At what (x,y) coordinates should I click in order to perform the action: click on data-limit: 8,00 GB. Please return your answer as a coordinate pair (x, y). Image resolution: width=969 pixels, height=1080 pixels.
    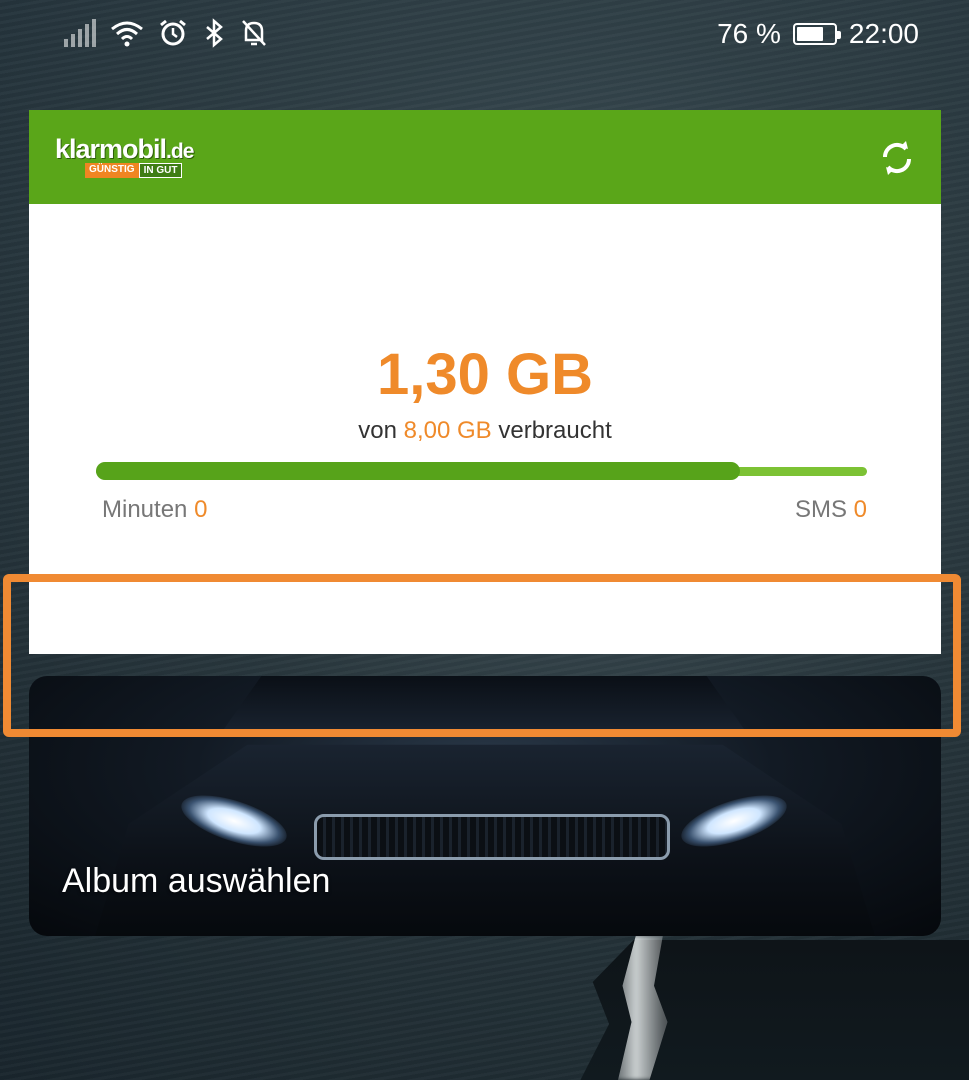
    Looking at the image, I should click on (447, 430).